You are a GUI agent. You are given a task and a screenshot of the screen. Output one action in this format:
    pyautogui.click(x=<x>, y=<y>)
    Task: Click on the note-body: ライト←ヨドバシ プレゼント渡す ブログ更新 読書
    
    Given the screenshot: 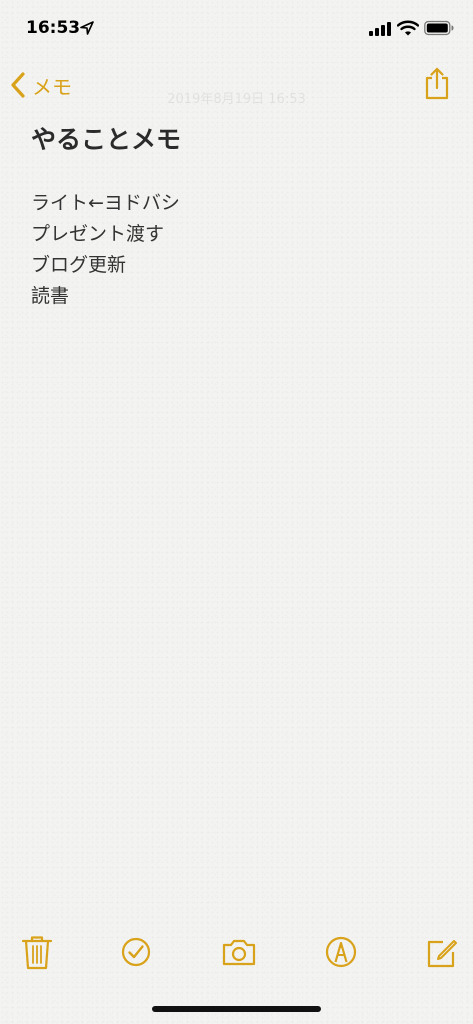 What is the action you would take?
    pyautogui.click(x=105, y=250)
    